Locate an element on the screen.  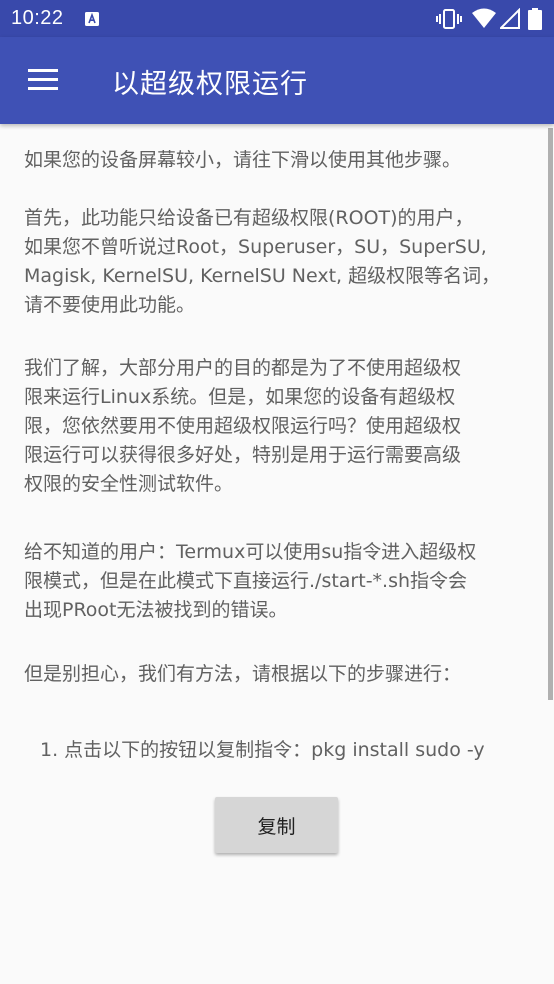
status-icons is located at coordinates (491, 19).